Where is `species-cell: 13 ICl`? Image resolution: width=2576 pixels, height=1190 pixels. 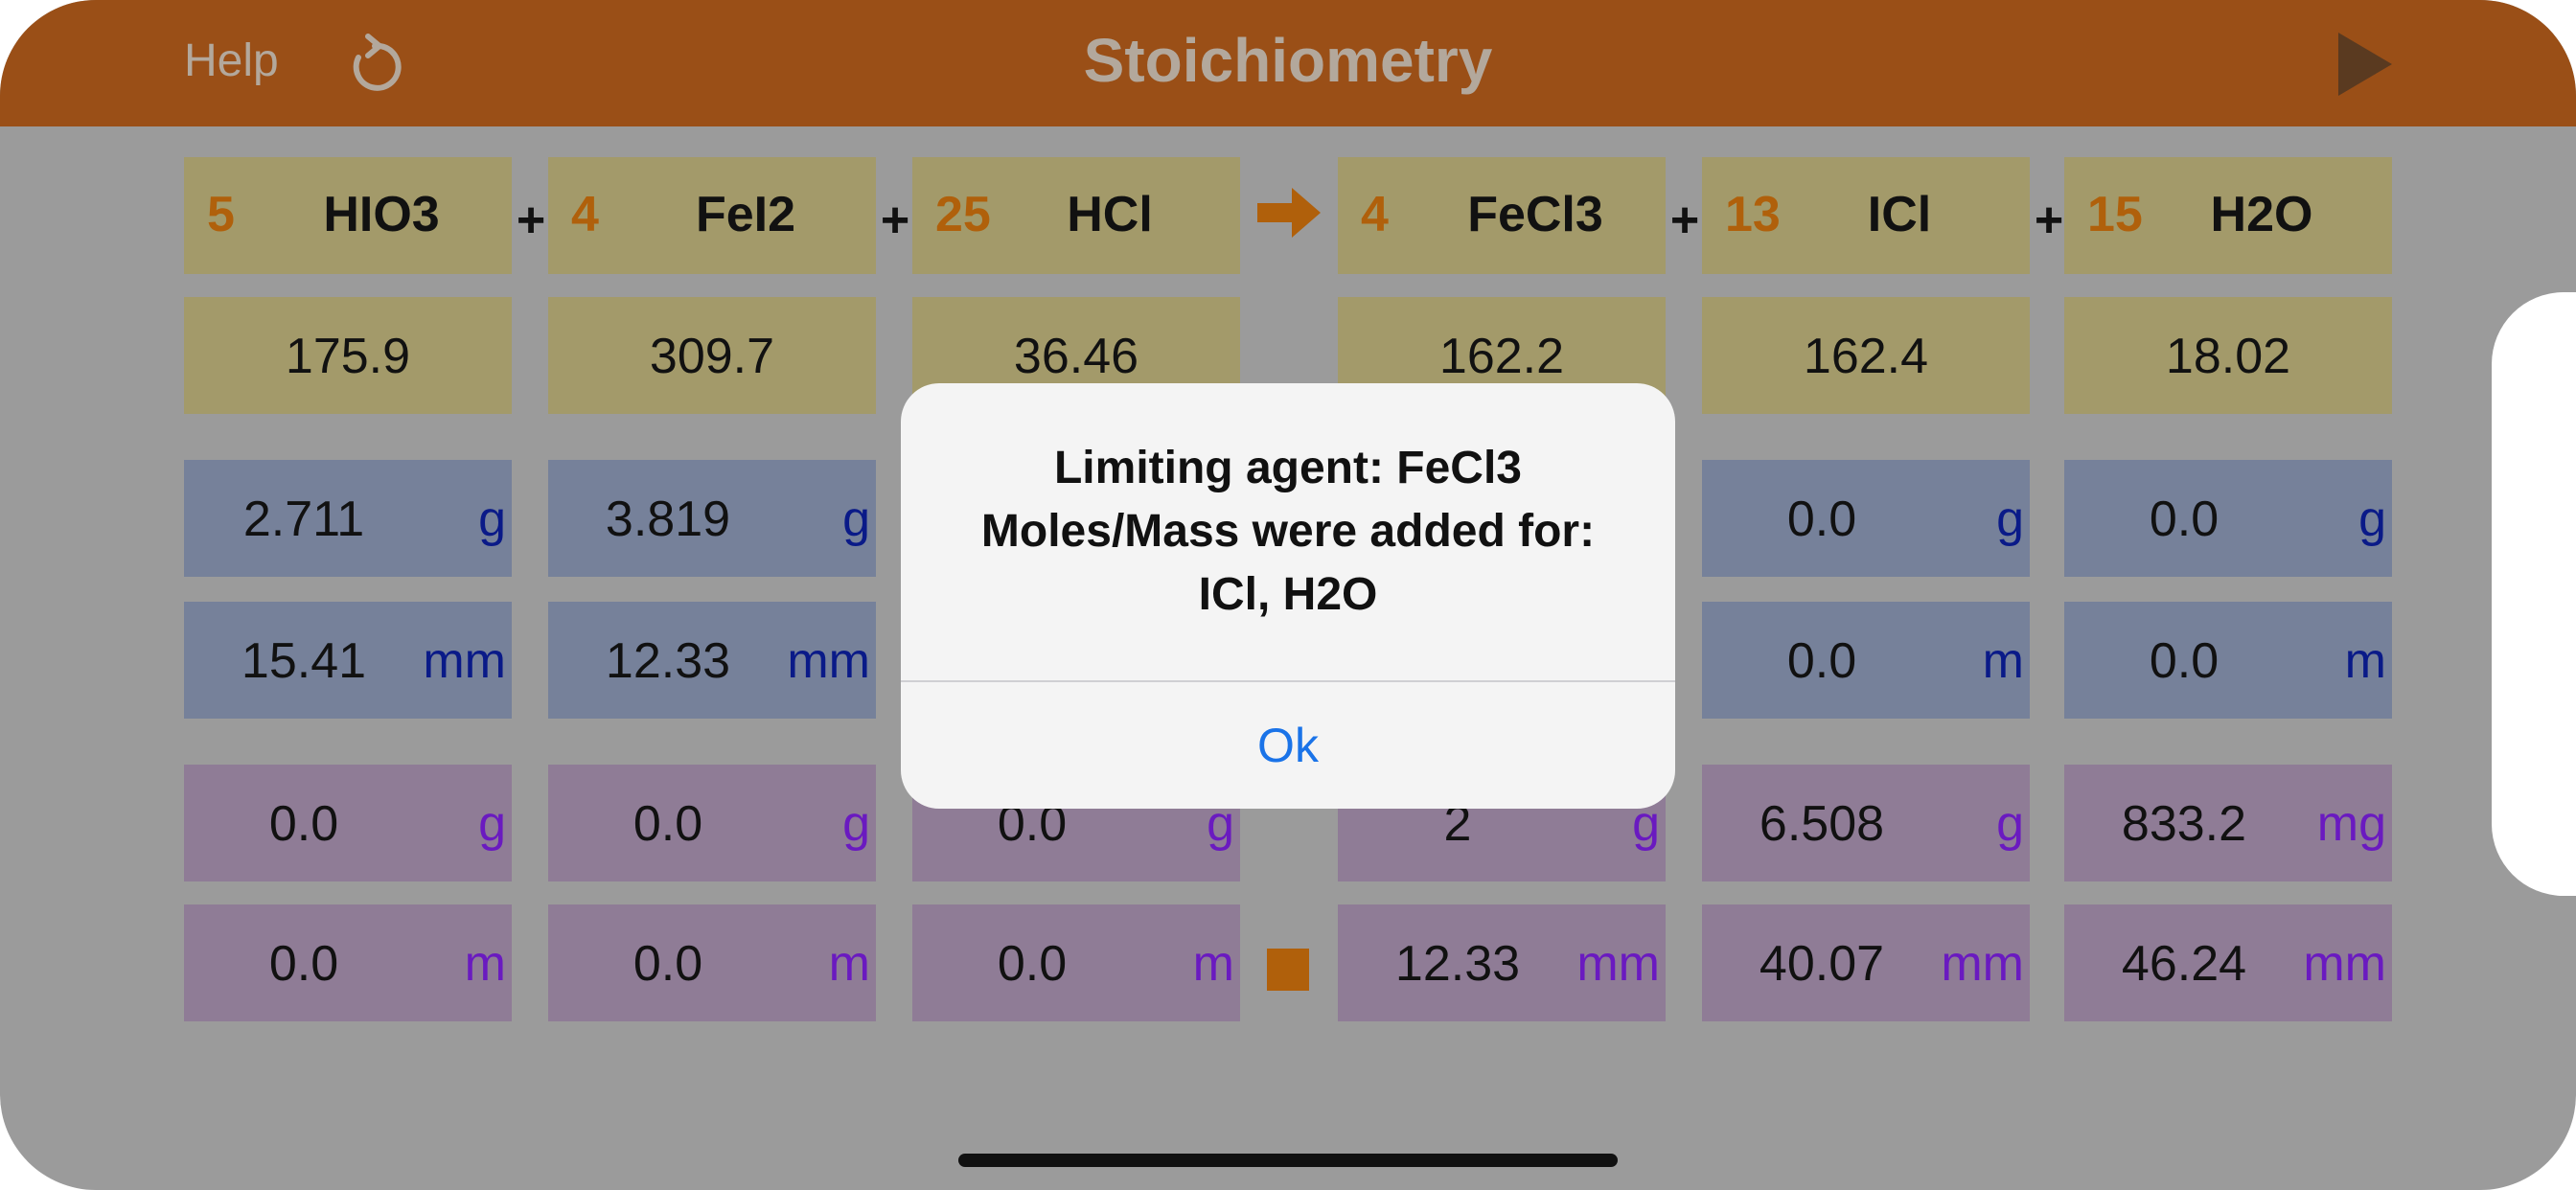
species-cell: 13 ICl is located at coordinates (1866, 216).